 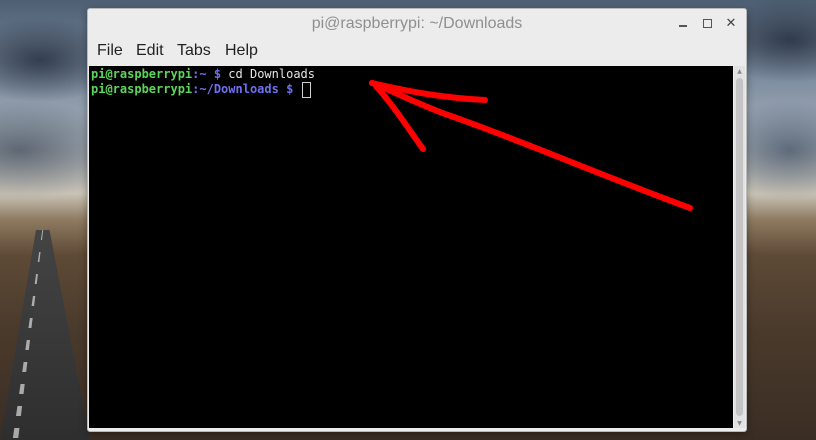 I want to click on scroll-up-arrow-icon: ▲, so click(x=739, y=71).